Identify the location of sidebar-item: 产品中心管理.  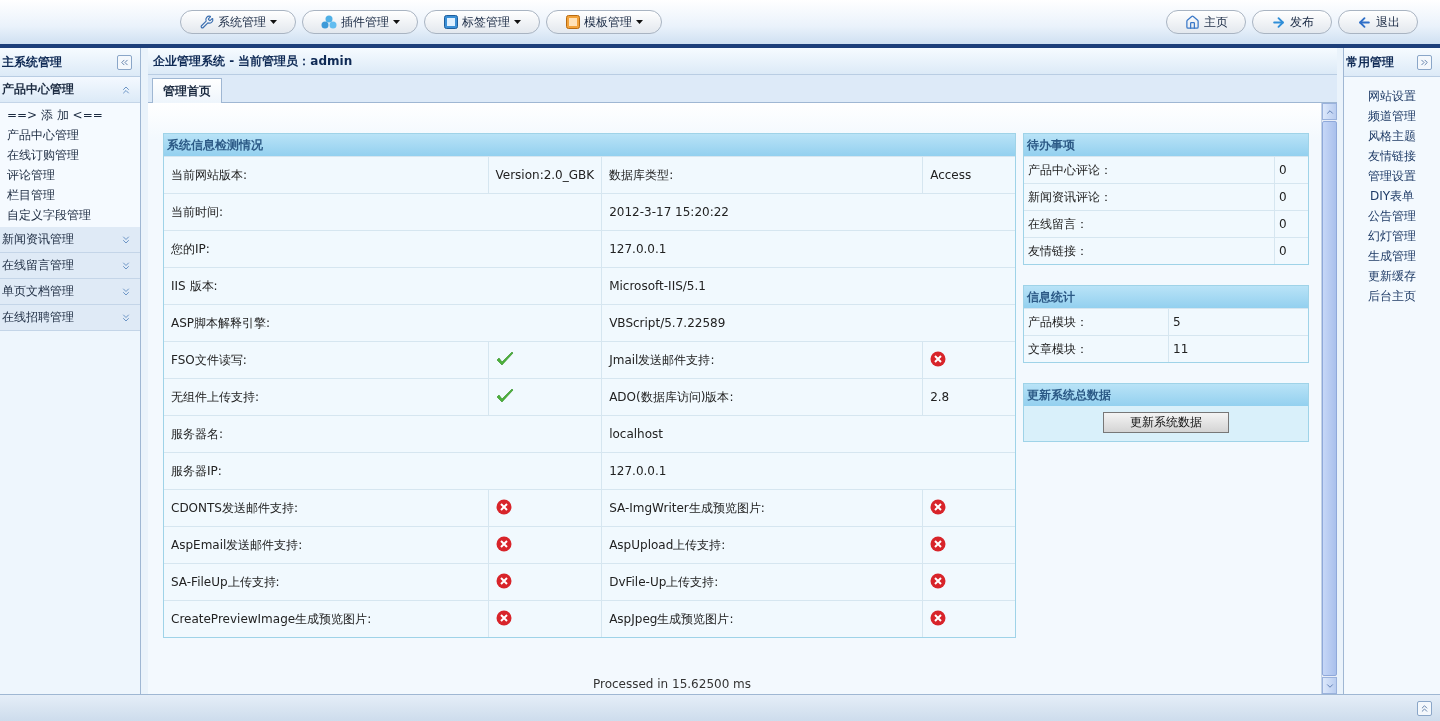
(43, 135).